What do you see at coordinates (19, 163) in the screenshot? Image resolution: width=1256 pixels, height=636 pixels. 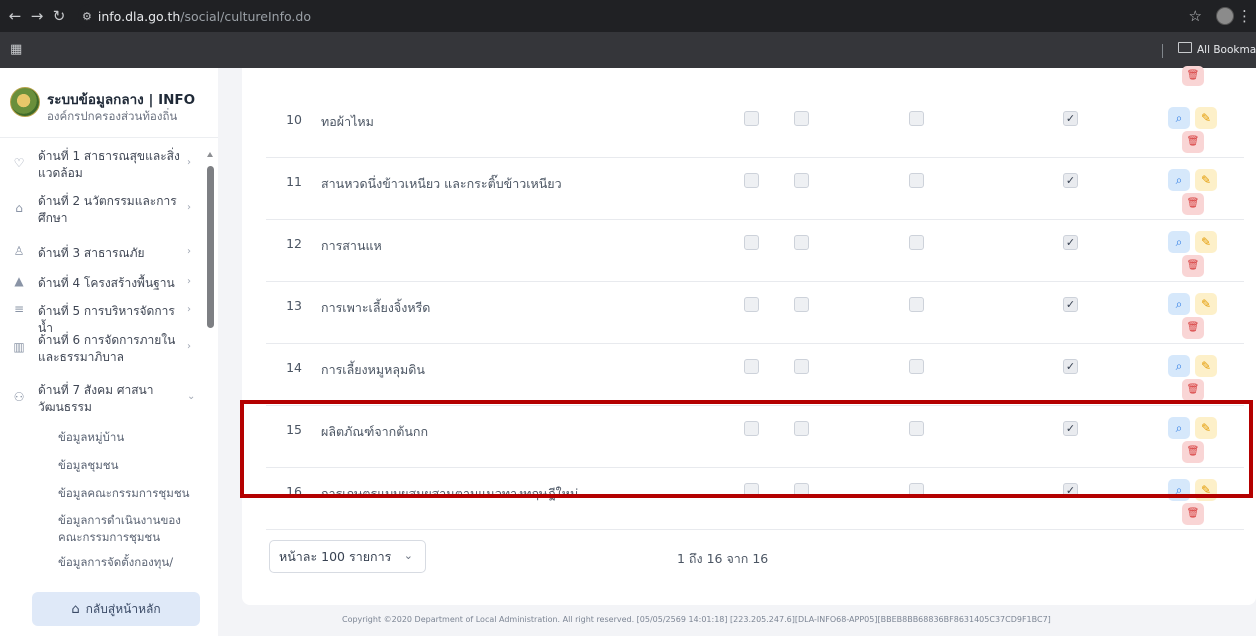 I see `heart-icon: ♡` at bounding box center [19, 163].